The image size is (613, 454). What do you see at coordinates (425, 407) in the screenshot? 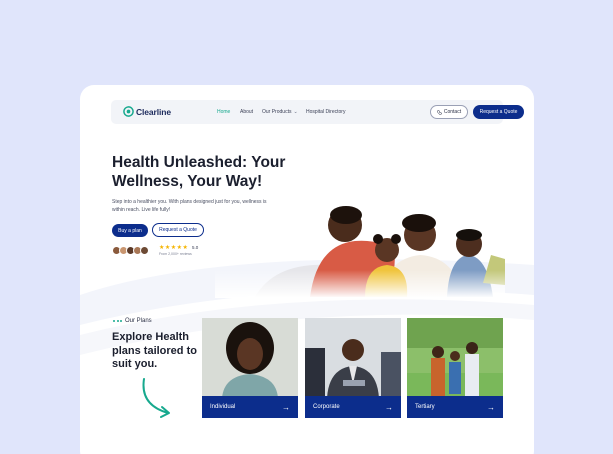
I see `plan-label: Tertiary` at bounding box center [425, 407].